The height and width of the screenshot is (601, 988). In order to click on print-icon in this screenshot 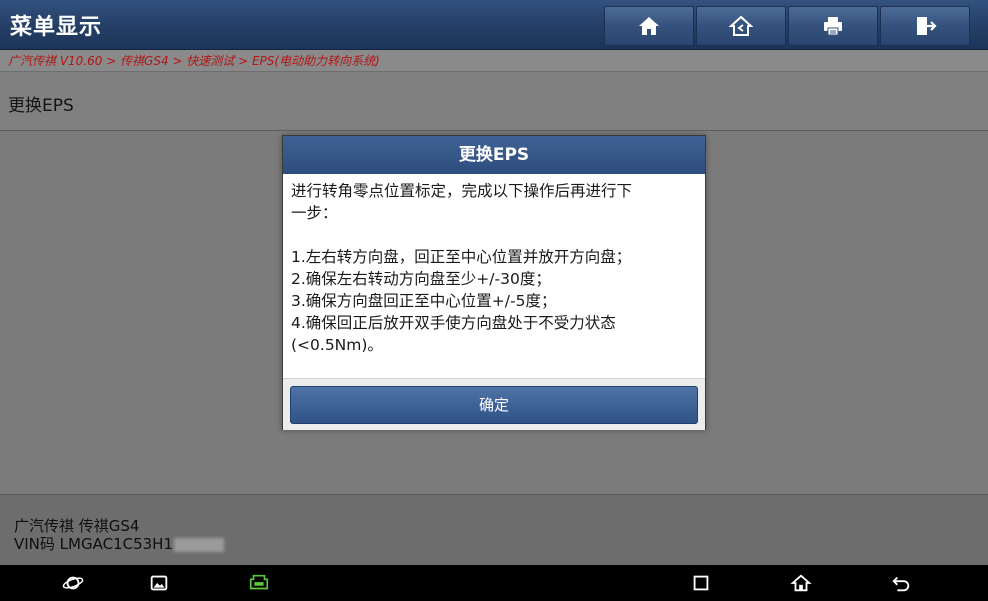, I will do `click(833, 26)`.